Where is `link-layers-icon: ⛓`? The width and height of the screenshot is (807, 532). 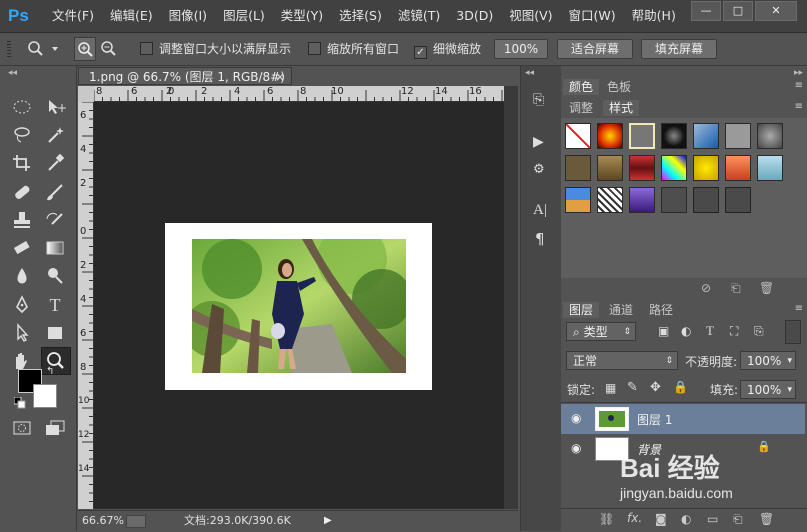
link-layers-icon: ⛓ is located at coordinates (606, 519).